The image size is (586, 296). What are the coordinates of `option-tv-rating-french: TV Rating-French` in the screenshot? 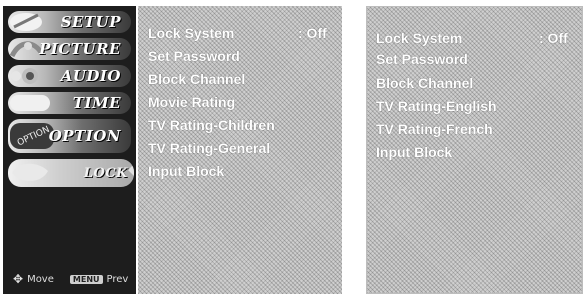 It's located at (434, 129).